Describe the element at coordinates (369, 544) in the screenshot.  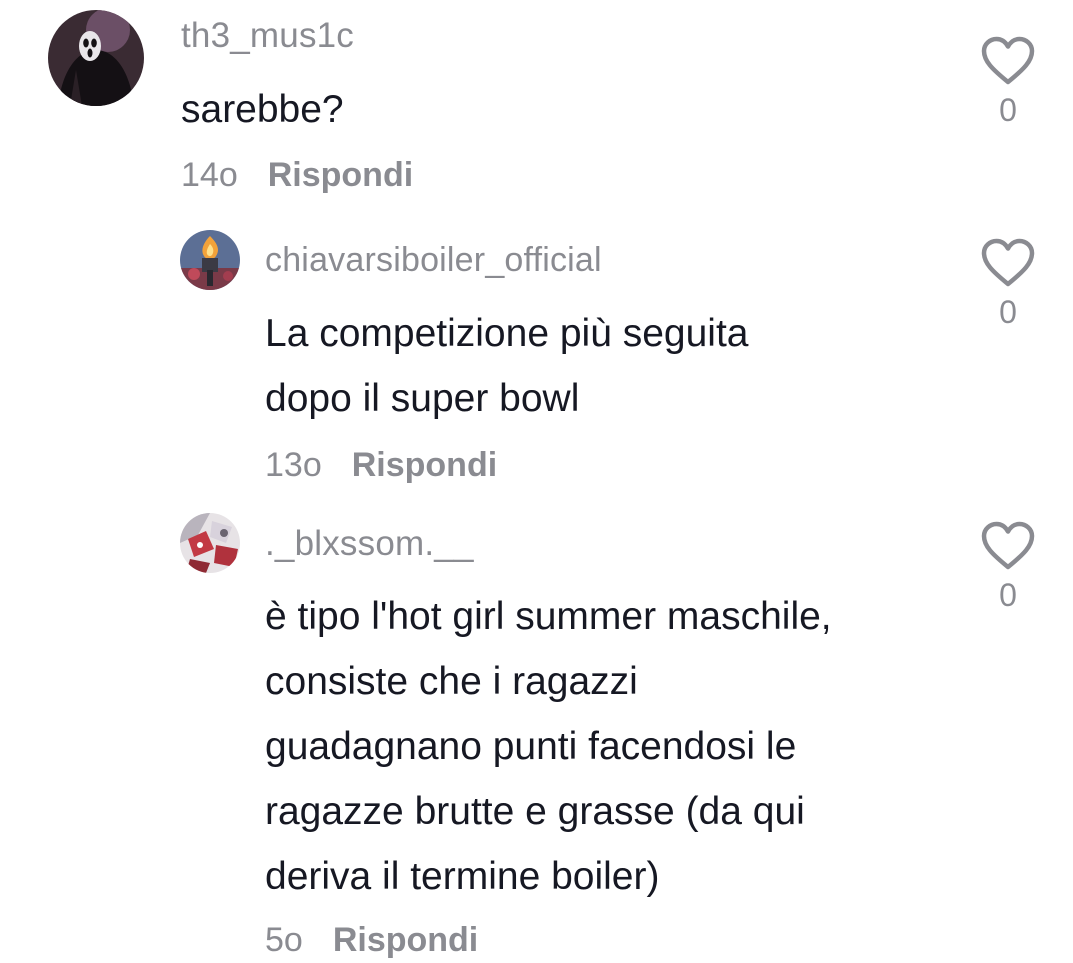
I see `comment-username: ._blxssom.__` at that location.